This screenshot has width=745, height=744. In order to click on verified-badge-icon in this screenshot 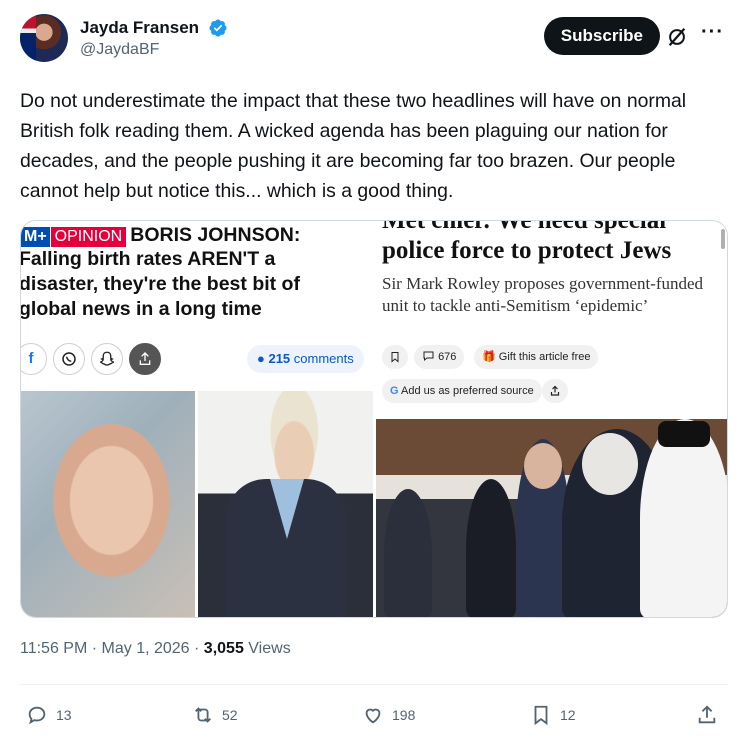, I will do `click(217, 28)`.